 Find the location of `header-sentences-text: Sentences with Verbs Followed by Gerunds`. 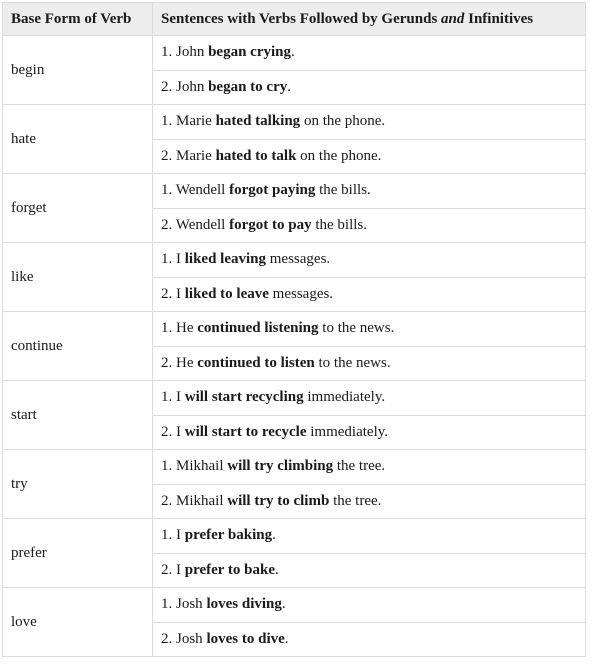

header-sentences-text: Sentences with Verbs Followed by Gerunds is located at coordinates (301, 18).